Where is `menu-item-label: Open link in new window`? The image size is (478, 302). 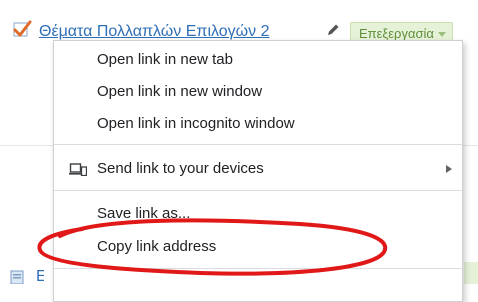
menu-item-label: Open link in new window is located at coordinates (180, 91).